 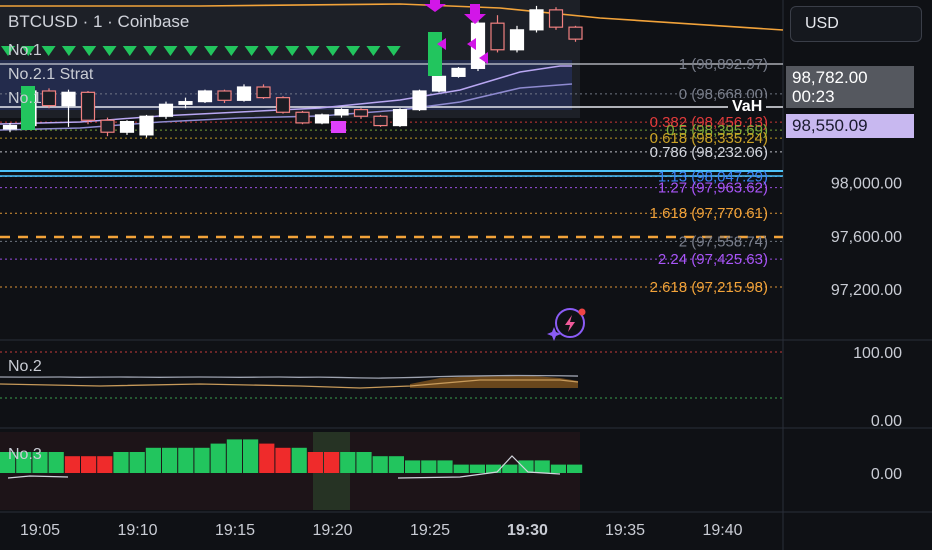 I want to click on fib-level-label: 1 (98,892.97), so click(x=723, y=64).